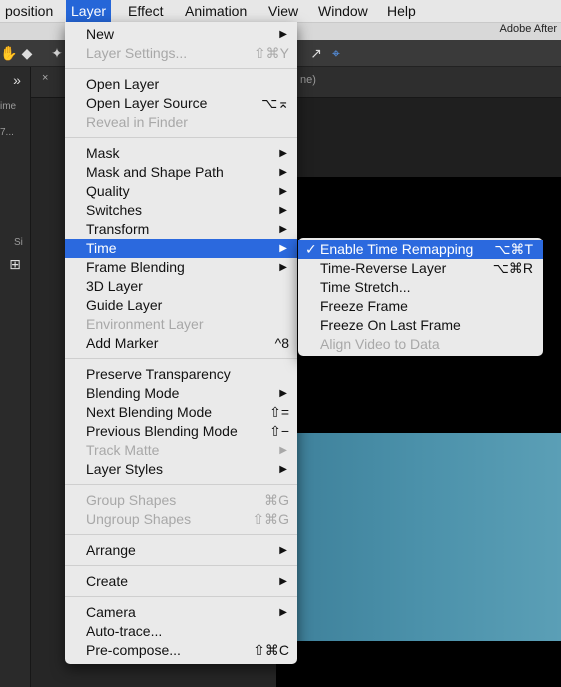 The width and height of the screenshot is (561, 687). What do you see at coordinates (181, 550) in the screenshot?
I see `menu-item-arrange: Arrange ▶` at bounding box center [181, 550].